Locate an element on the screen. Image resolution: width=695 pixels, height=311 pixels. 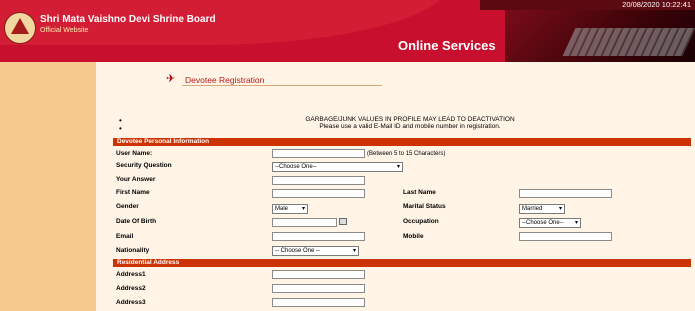
keyboard-banner-image is located at coordinates (600, 36).